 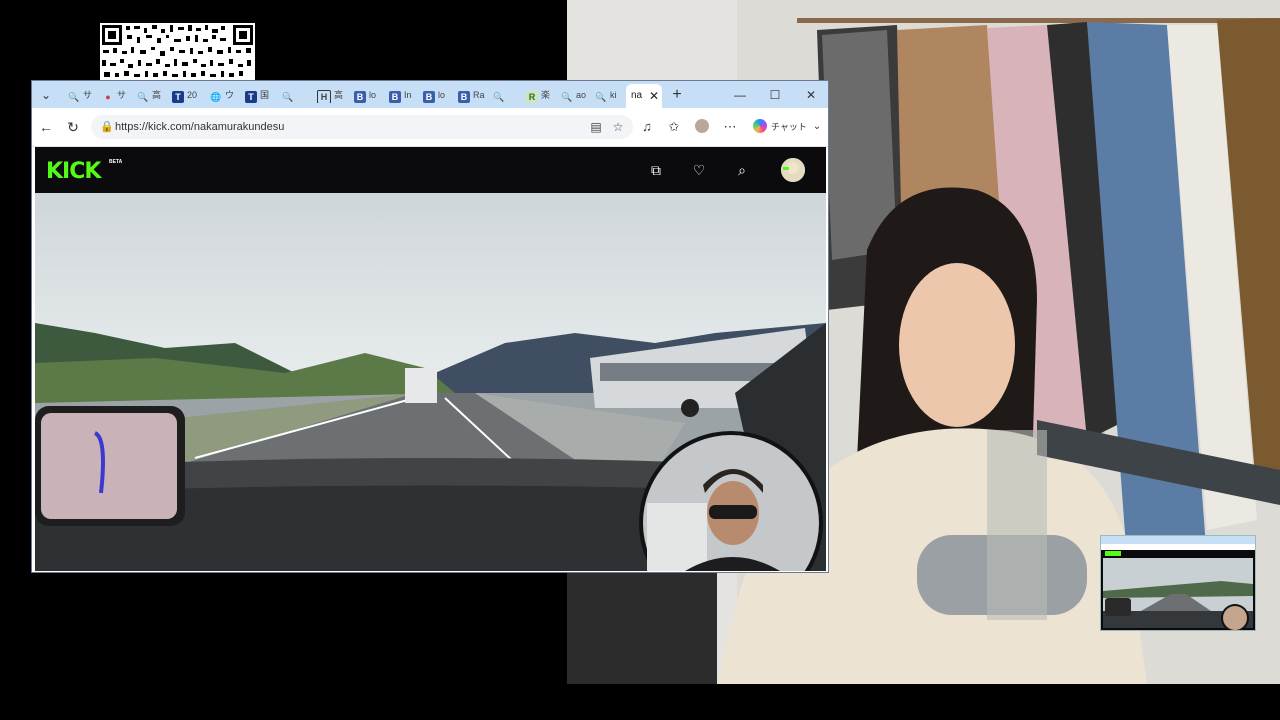 I want to click on kick-header: KICK BETA ⧉ ♡ ⌕, so click(x=430, y=170).